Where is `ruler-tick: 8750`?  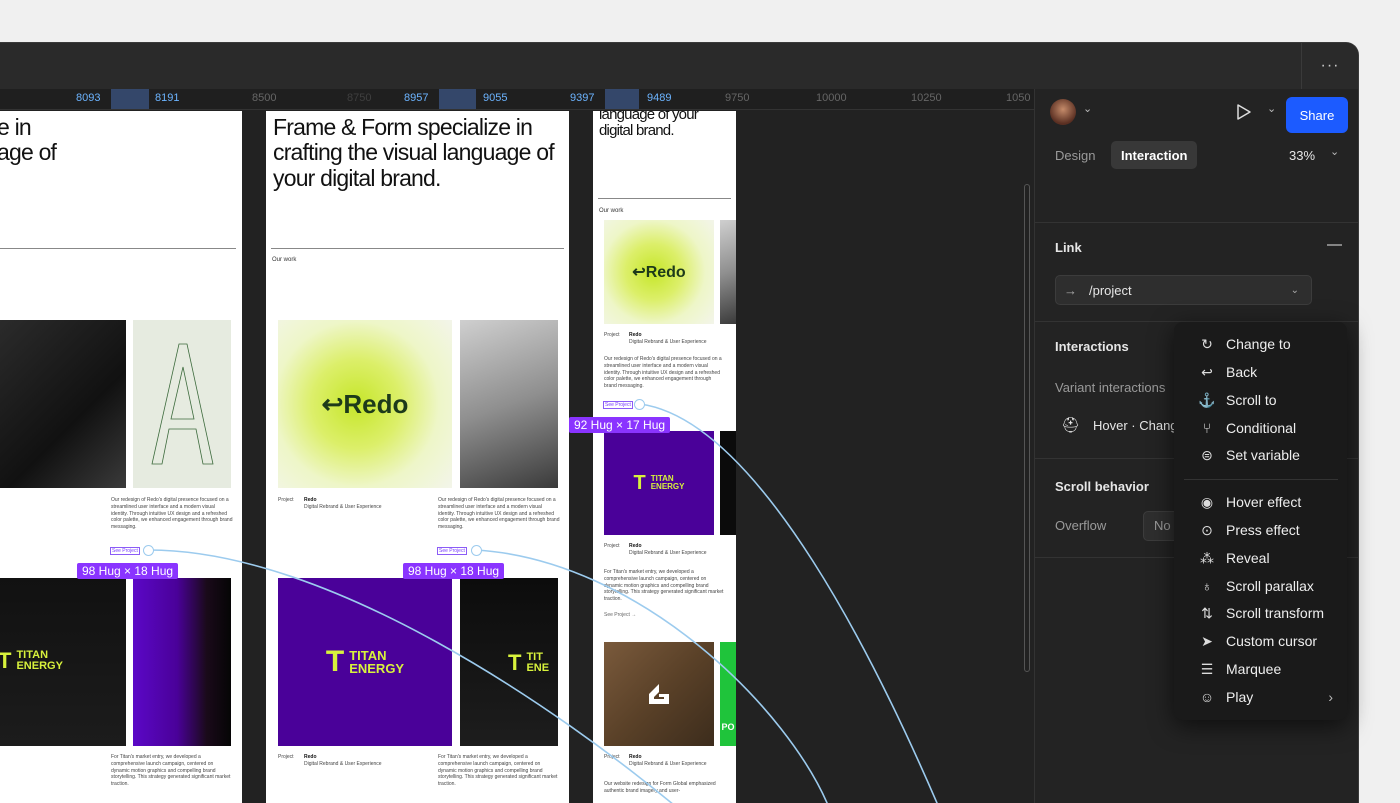
ruler-tick: 8750 is located at coordinates (359, 98).